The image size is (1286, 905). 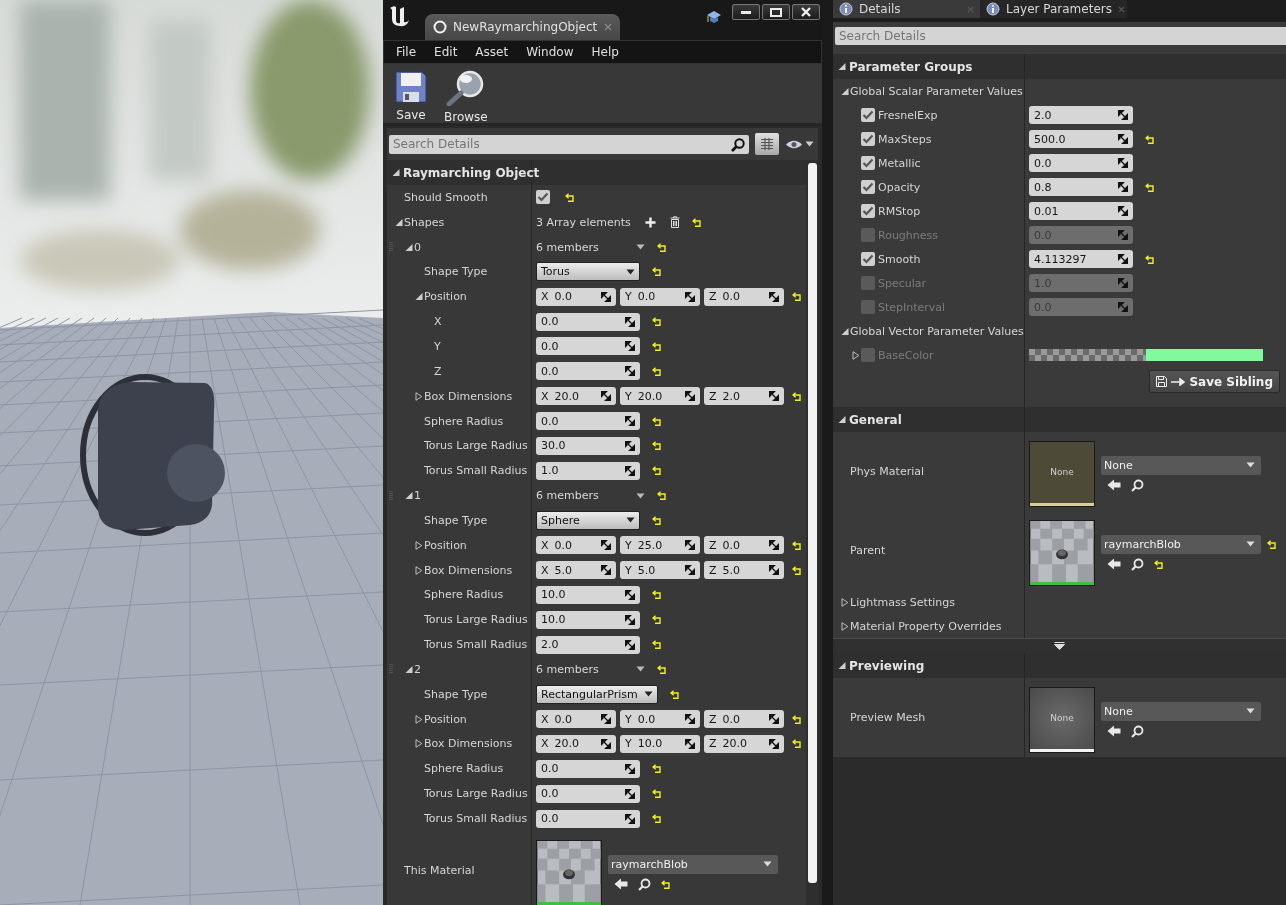 What do you see at coordinates (550, 52) in the screenshot?
I see `menu-item: Window` at bounding box center [550, 52].